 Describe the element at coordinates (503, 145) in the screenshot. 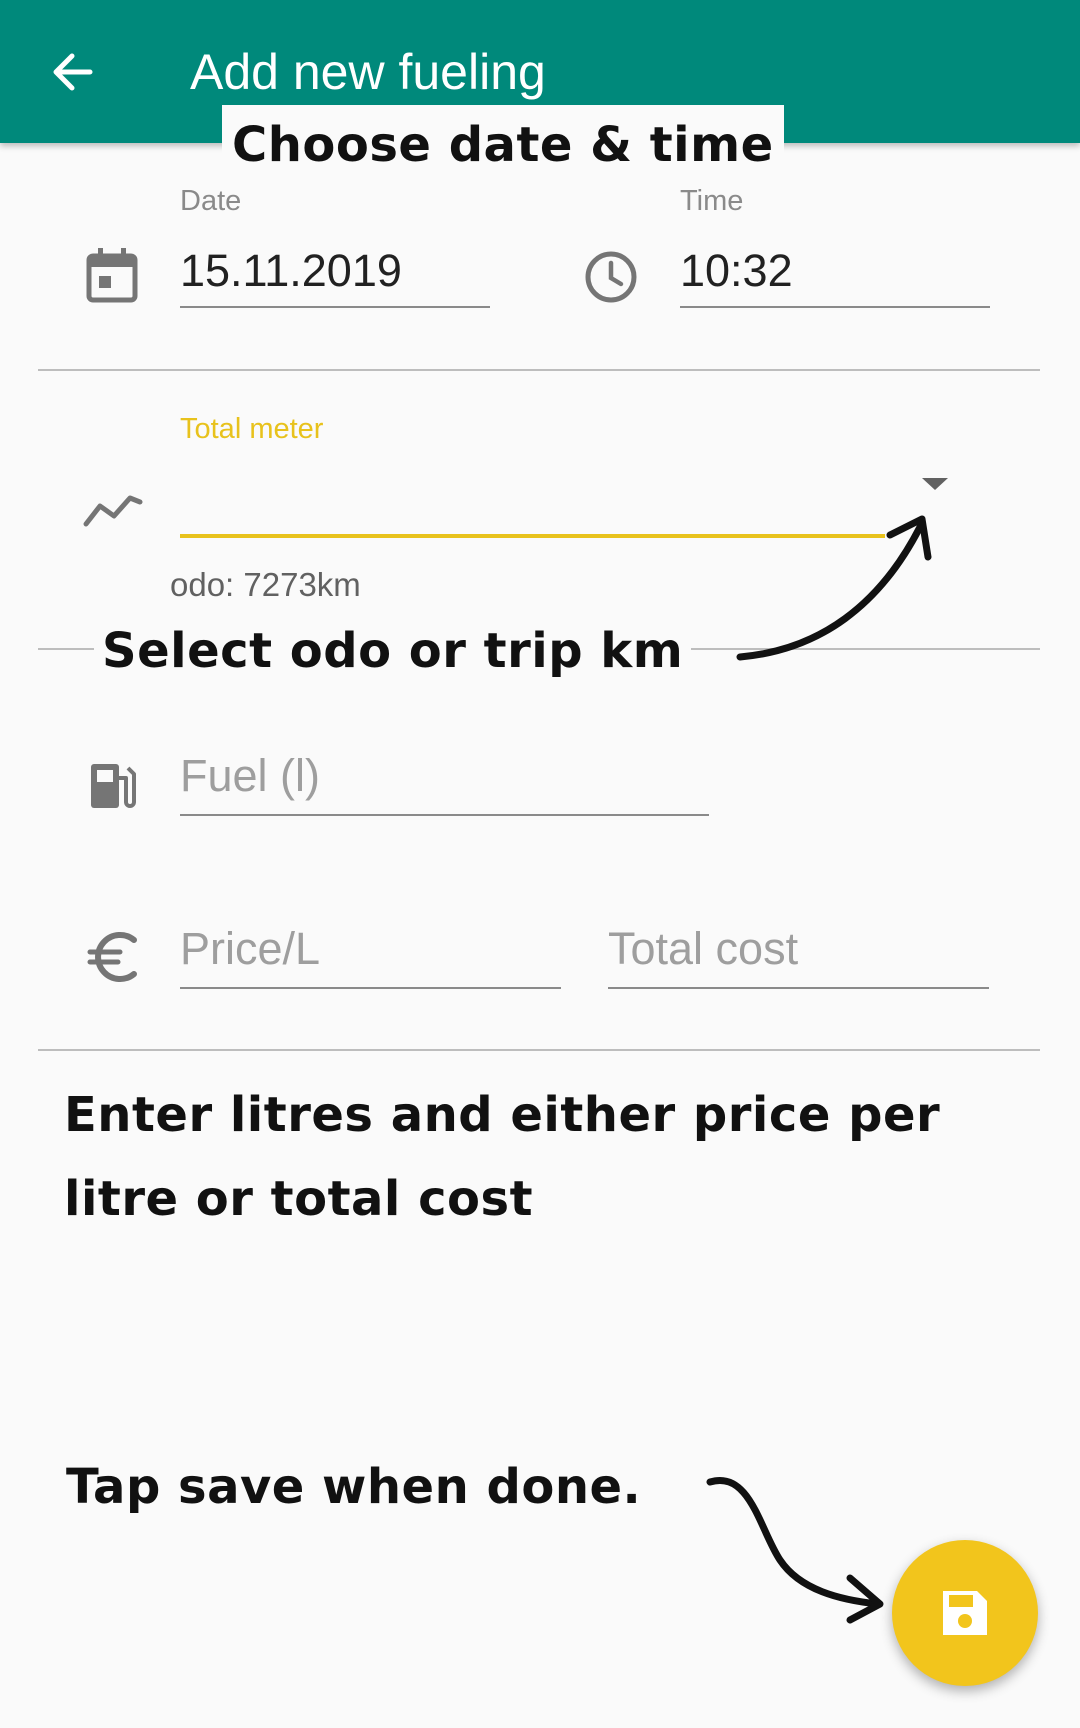

I see `annotation-date-time: Choose date & time` at that location.